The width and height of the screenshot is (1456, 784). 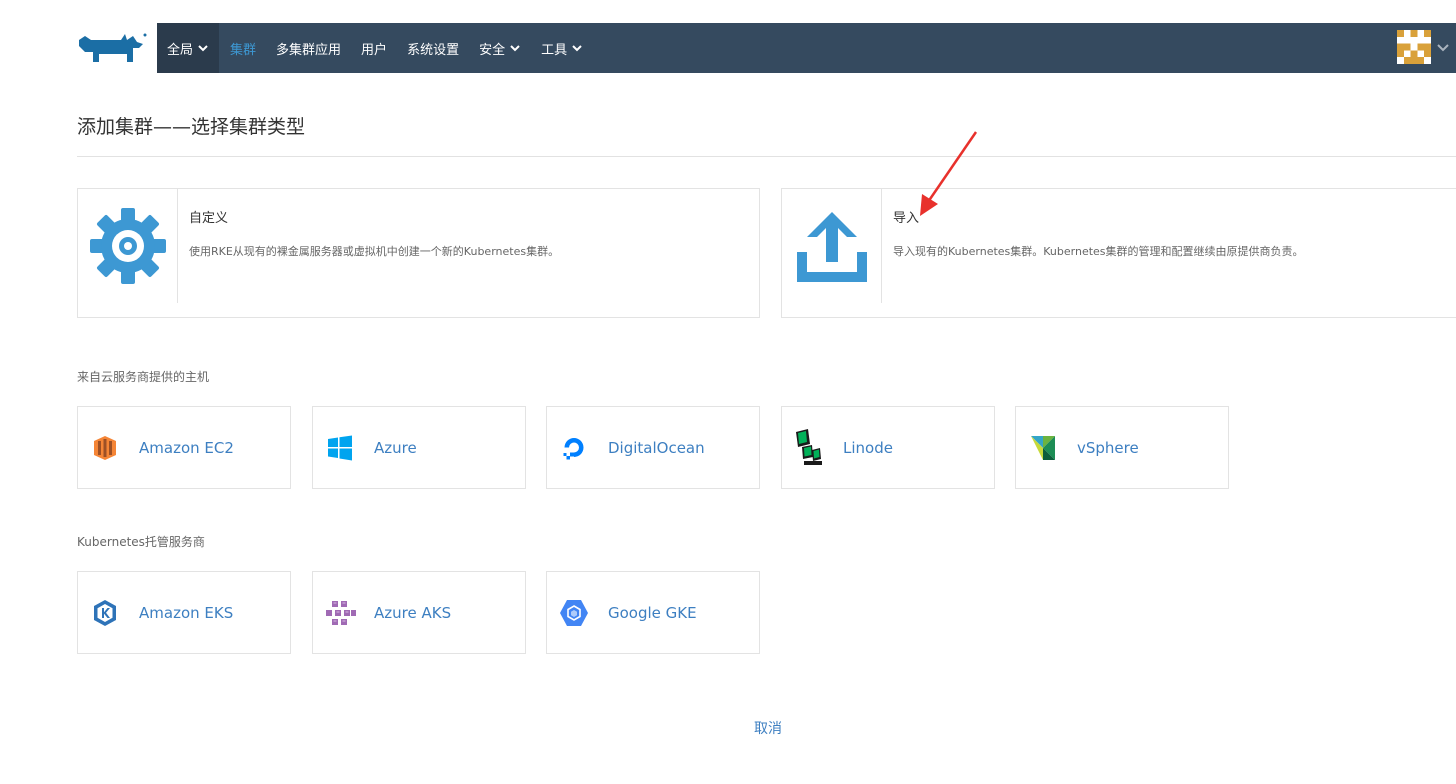 I want to click on import-card-icon-box, so click(x=832, y=246).